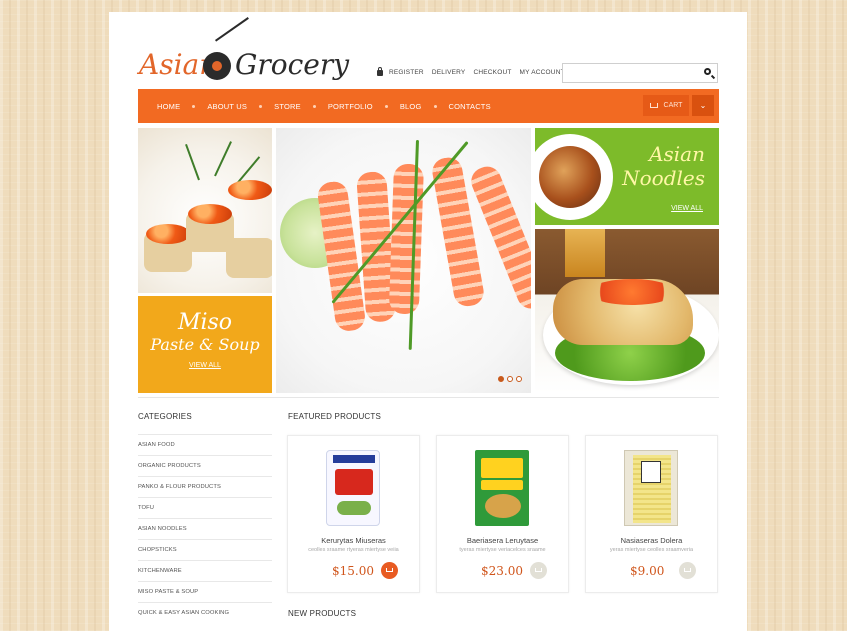  I want to click on nav-label: CONTACTS, so click(469, 106).